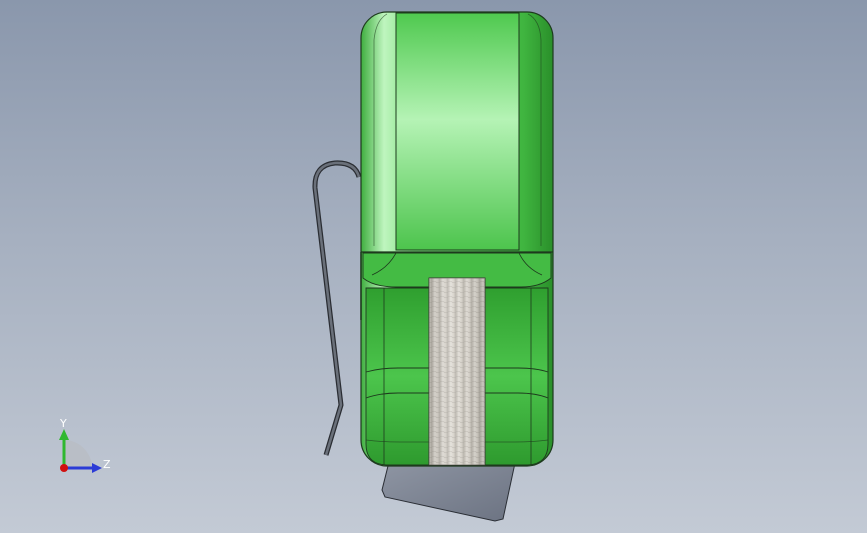 This screenshot has height=533, width=867. What do you see at coordinates (457, 131) in the screenshot?
I see `housing-top-dome` at bounding box center [457, 131].